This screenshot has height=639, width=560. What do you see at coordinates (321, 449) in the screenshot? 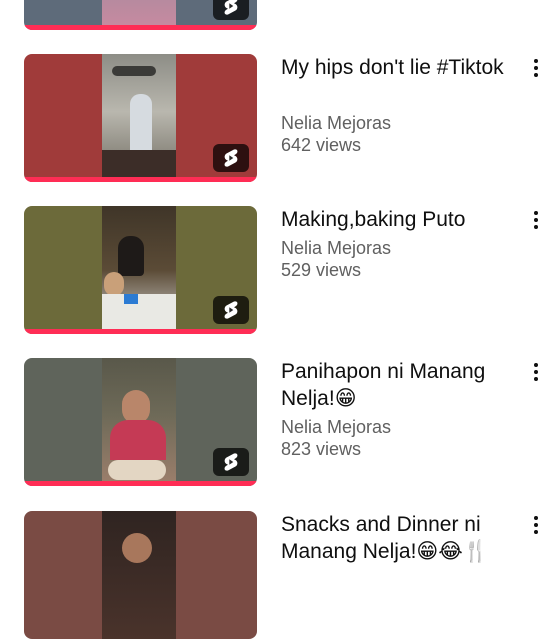
I see `view-count: 823 views` at bounding box center [321, 449].